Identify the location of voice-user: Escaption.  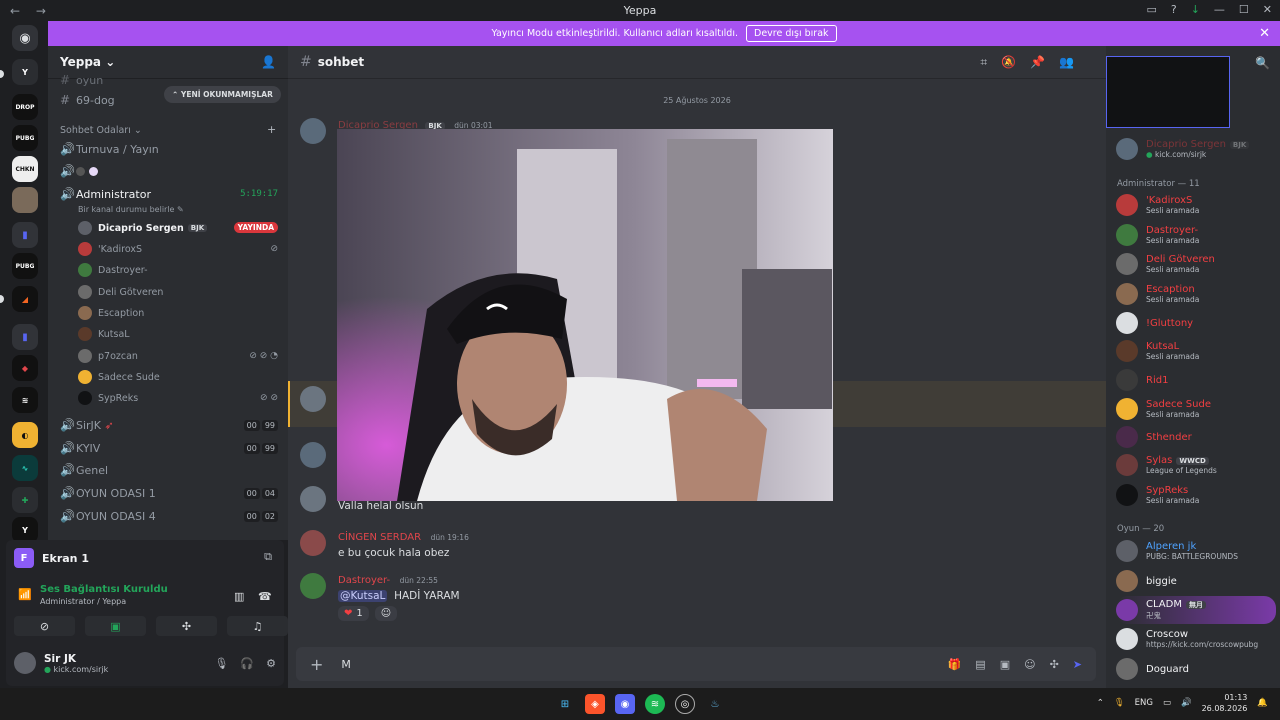
(178, 313).